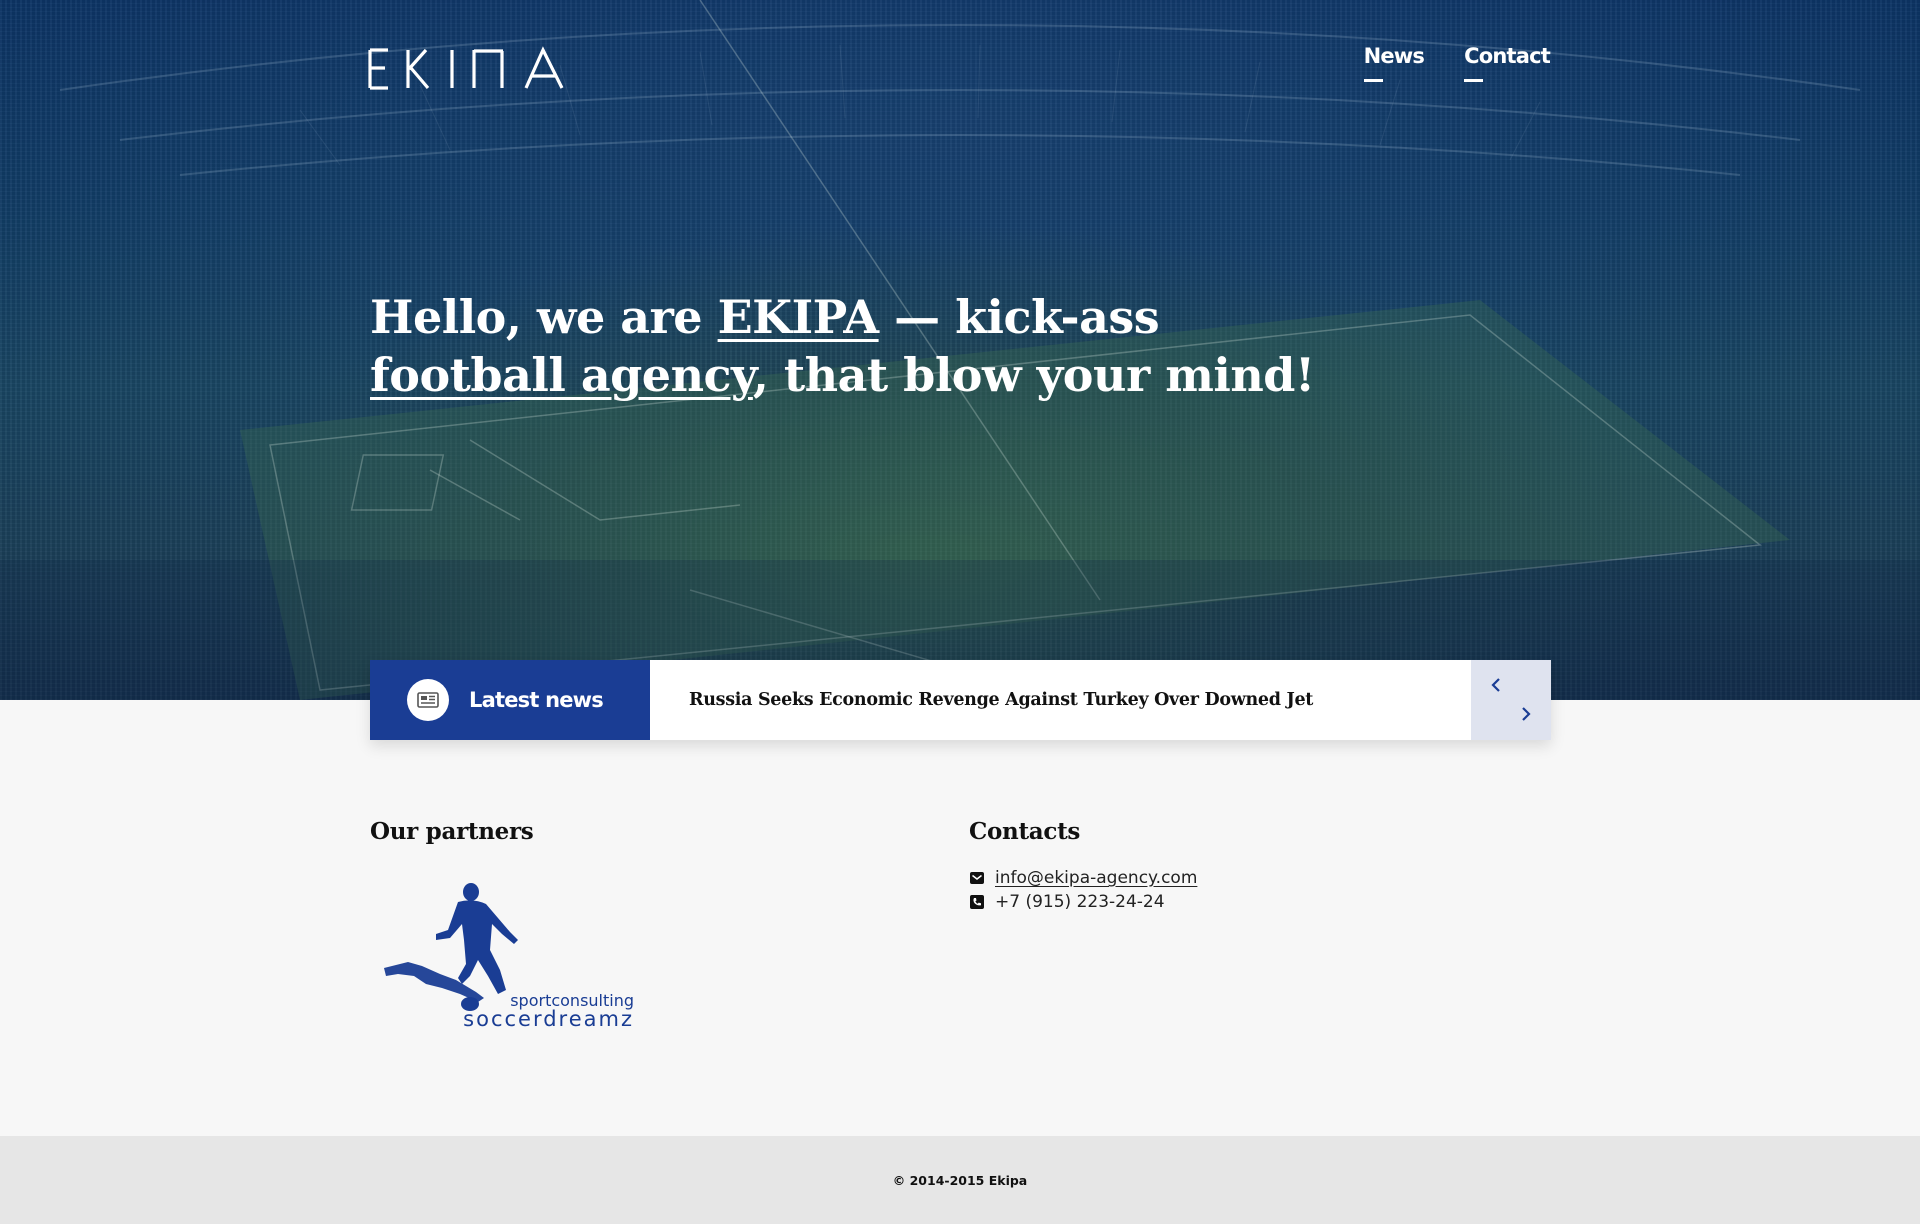 The width and height of the screenshot is (1920, 1224). I want to click on latest-news-text: Latest news, so click(536, 700).